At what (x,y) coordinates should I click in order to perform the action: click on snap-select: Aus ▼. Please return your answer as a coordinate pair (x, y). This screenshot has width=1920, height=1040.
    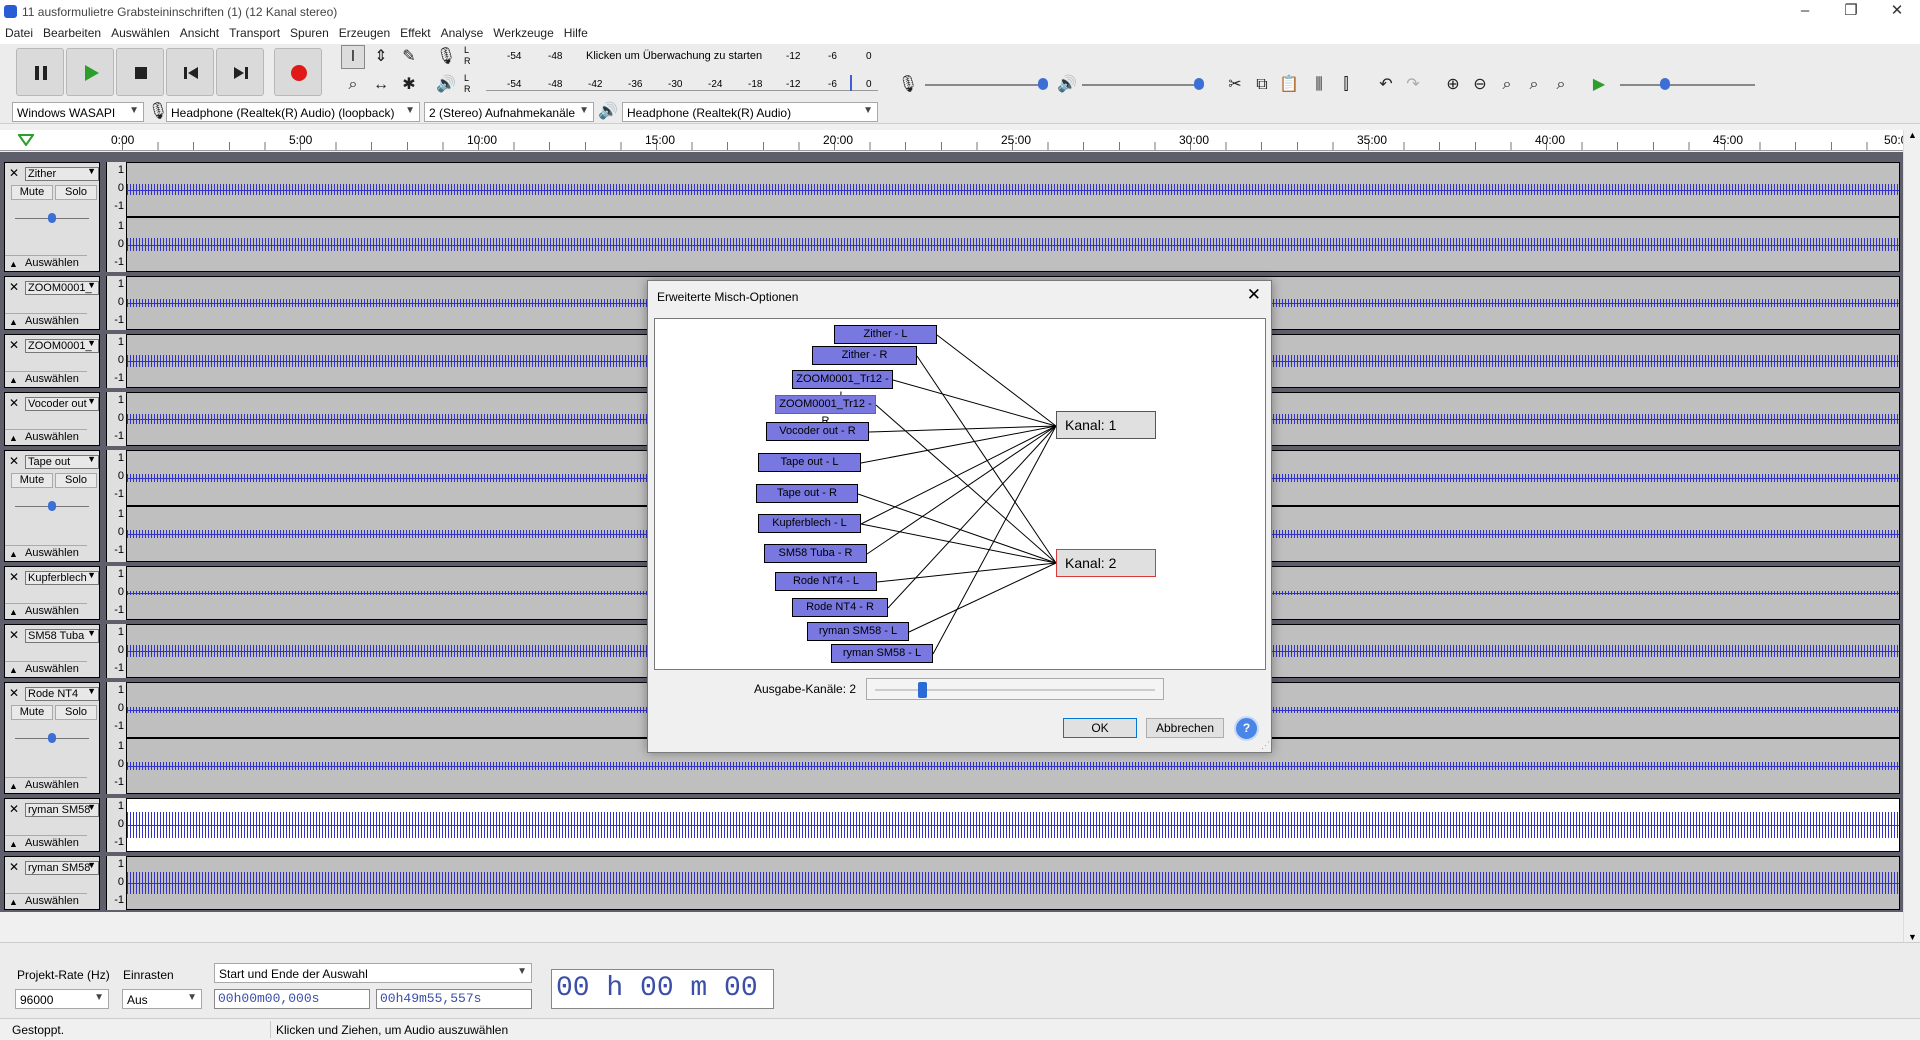
    Looking at the image, I should click on (162, 999).